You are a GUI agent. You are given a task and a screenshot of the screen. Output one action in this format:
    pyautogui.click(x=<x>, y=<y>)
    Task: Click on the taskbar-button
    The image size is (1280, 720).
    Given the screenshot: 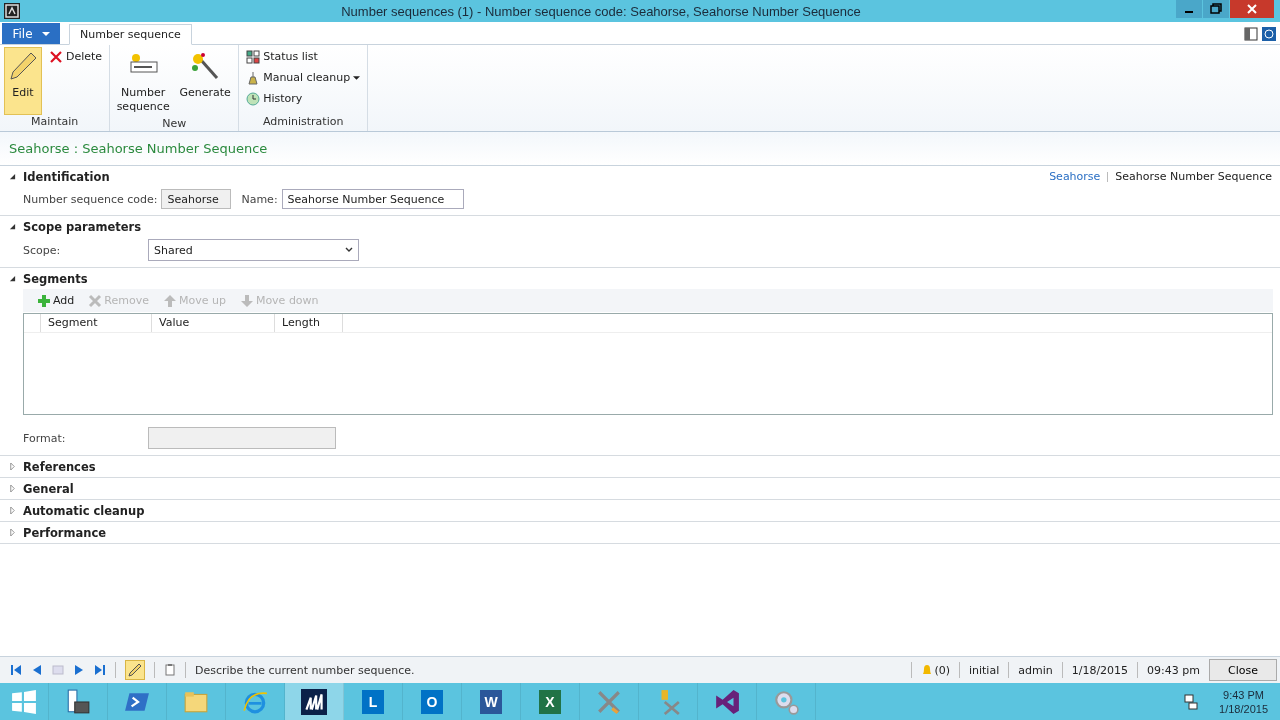 What is the action you would take?
    pyautogui.click(x=314, y=701)
    